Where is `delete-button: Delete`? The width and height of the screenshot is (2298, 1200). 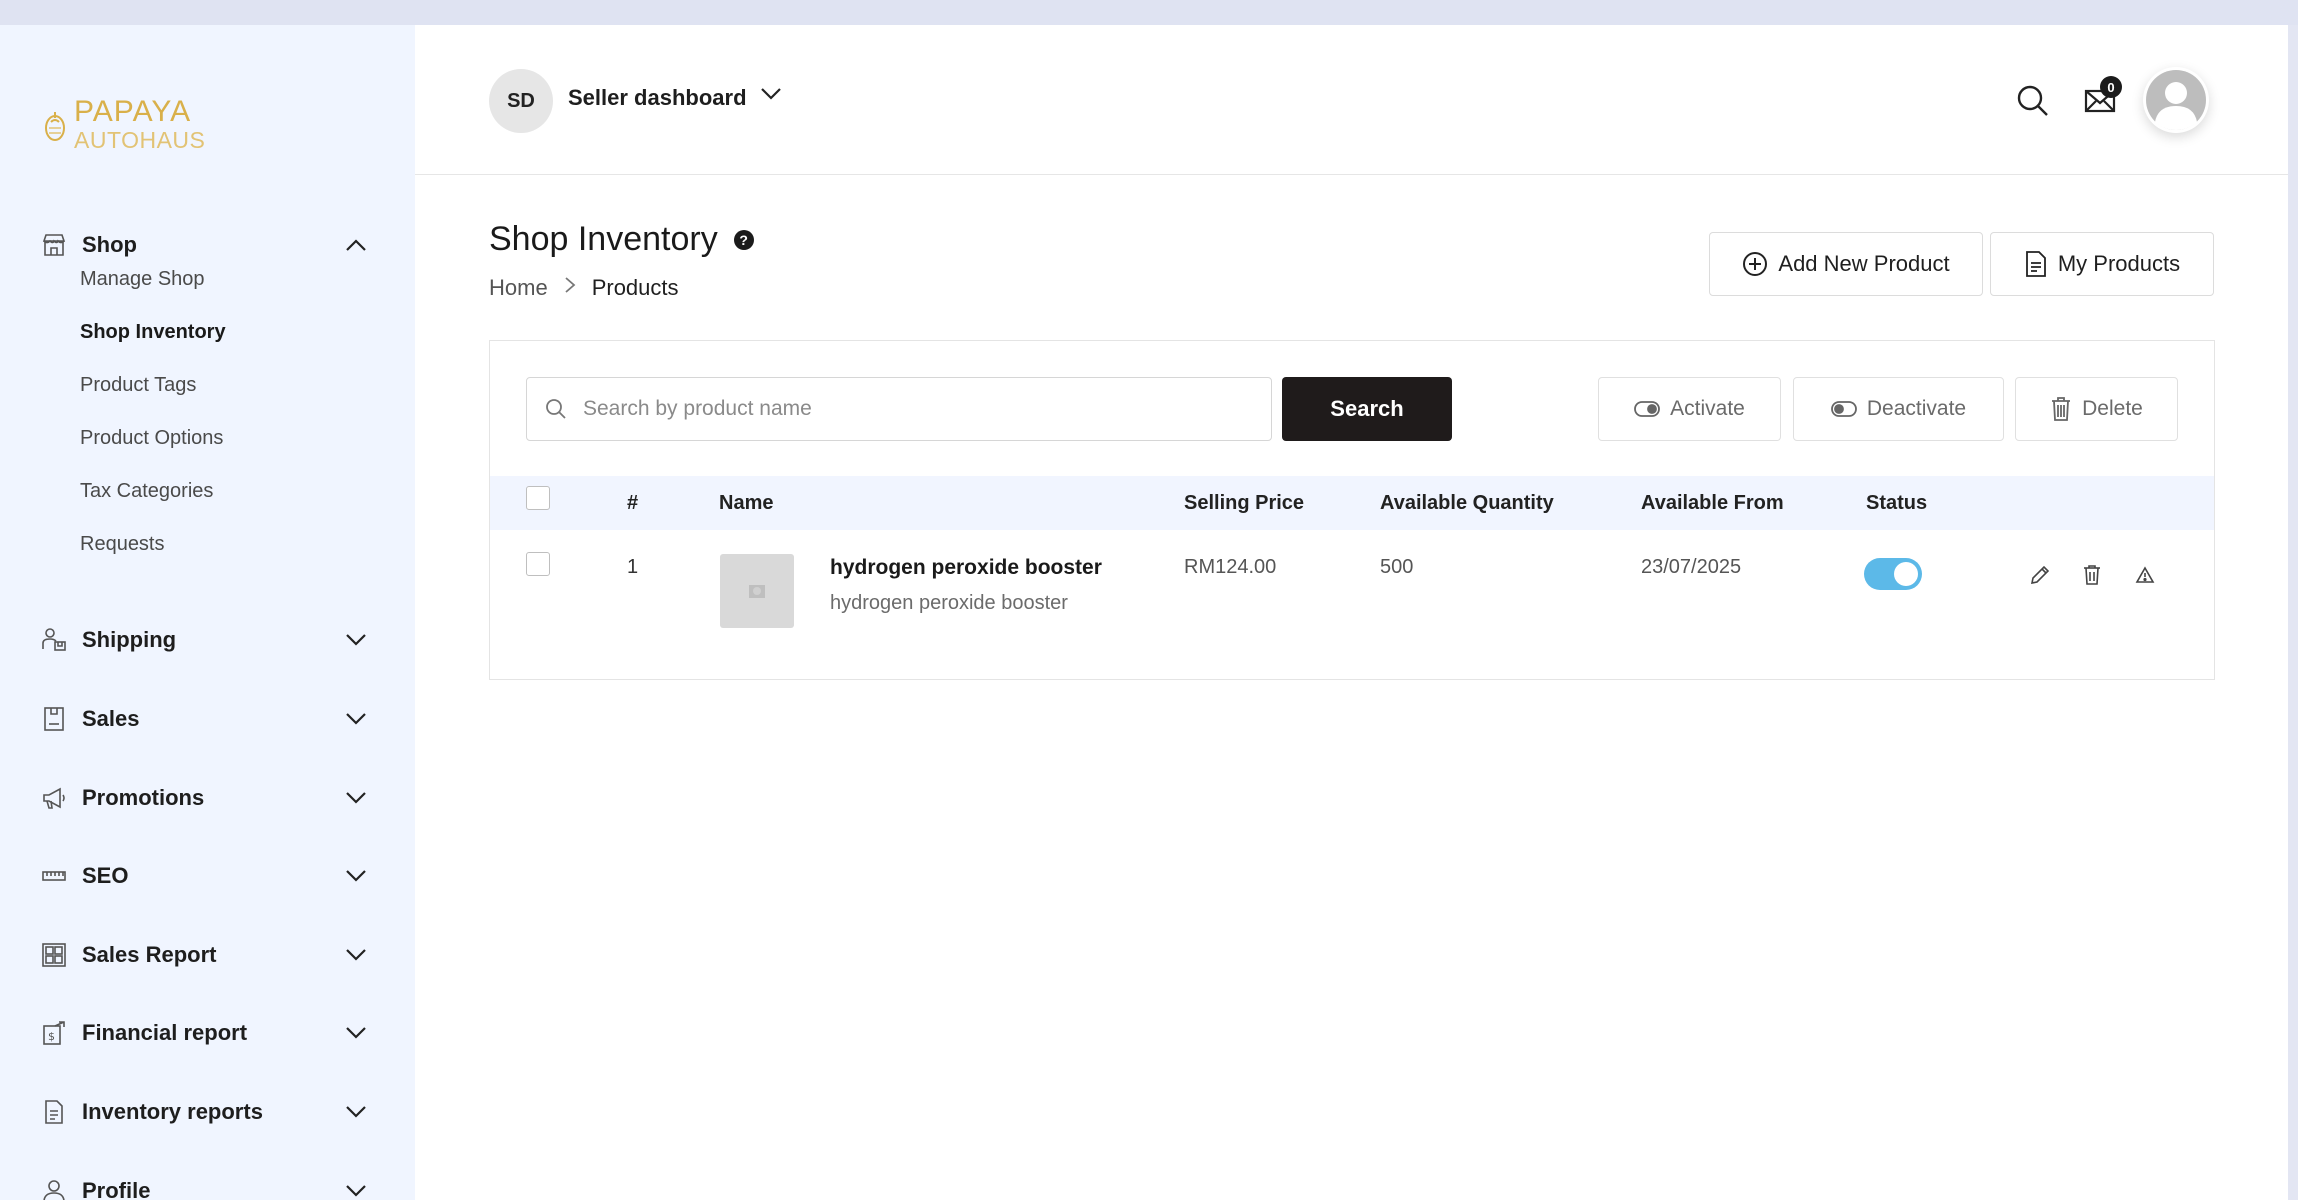 delete-button: Delete is located at coordinates (2096, 409).